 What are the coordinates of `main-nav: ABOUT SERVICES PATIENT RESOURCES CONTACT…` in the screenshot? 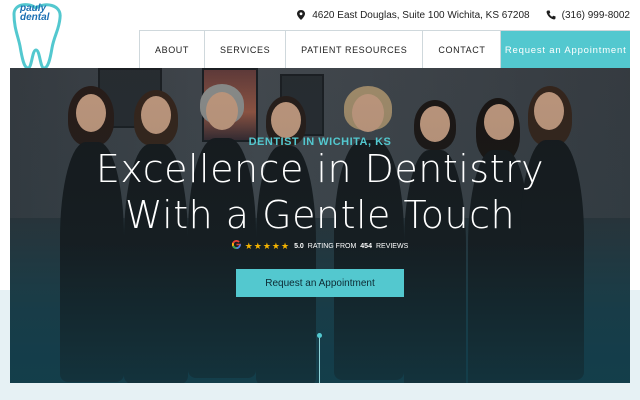 It's located at (384, 49).